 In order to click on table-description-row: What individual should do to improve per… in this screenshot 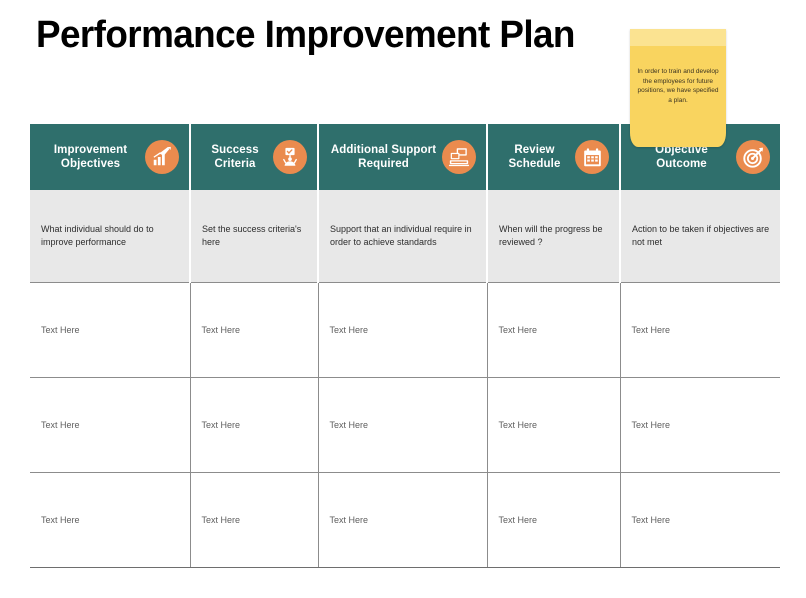, I will do `click(405, 236)`.